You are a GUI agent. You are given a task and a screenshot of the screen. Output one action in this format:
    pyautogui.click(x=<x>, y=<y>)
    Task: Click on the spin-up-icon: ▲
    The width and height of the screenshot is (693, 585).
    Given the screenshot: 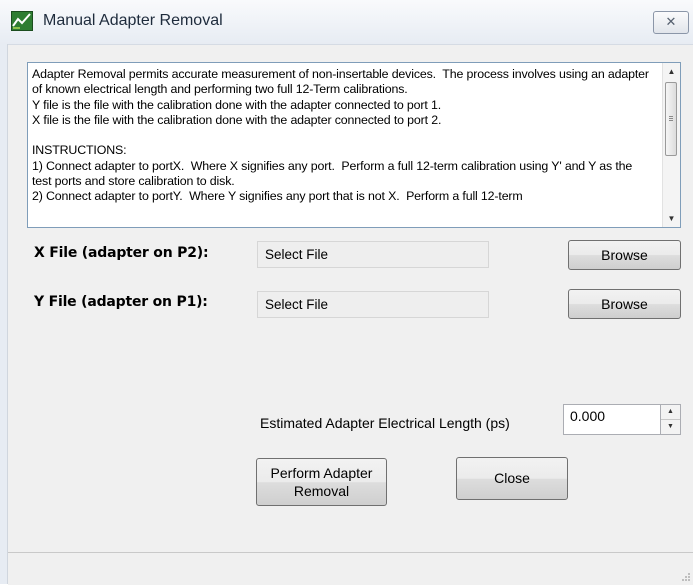 What is the action you would take?
    pyautogui.click(x=670, y=412)
    